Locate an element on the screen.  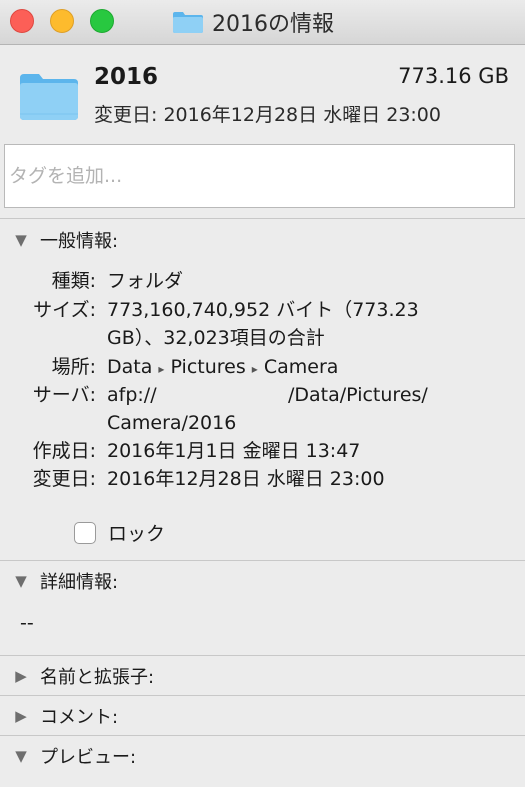
server-row: サーバ: afp:// /Data/Pictures/ Camera/2016 is located at coordinates (262, 409).